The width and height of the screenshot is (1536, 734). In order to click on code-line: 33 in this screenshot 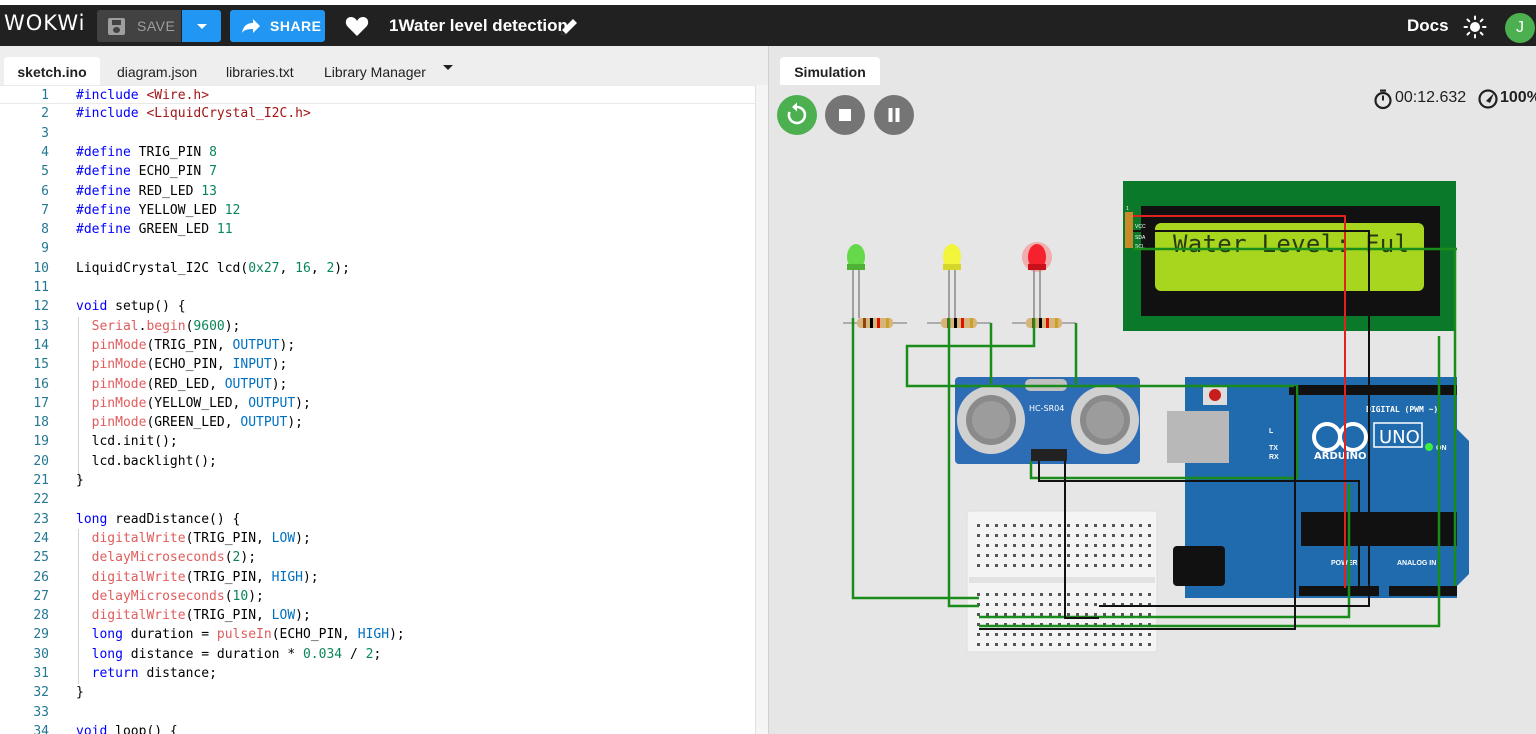, I will do `click(377, 712)`.